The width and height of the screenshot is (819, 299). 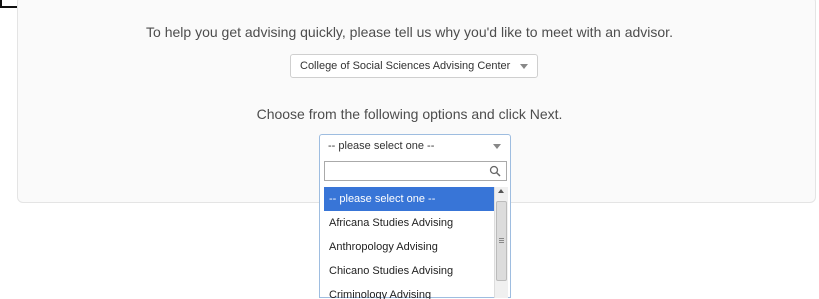 I want to click on reason-select-value: -- please select one --, so click(x=381, y=146).